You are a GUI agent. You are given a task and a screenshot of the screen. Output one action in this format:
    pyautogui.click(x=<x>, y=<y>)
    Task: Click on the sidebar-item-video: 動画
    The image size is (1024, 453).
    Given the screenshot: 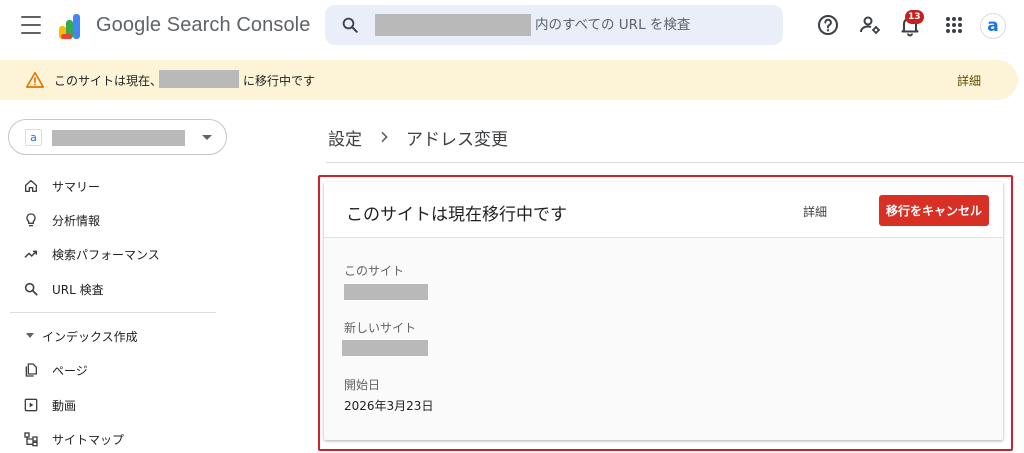 What is the action you would take?
    pyautogui.click(x=115, y=405)
    